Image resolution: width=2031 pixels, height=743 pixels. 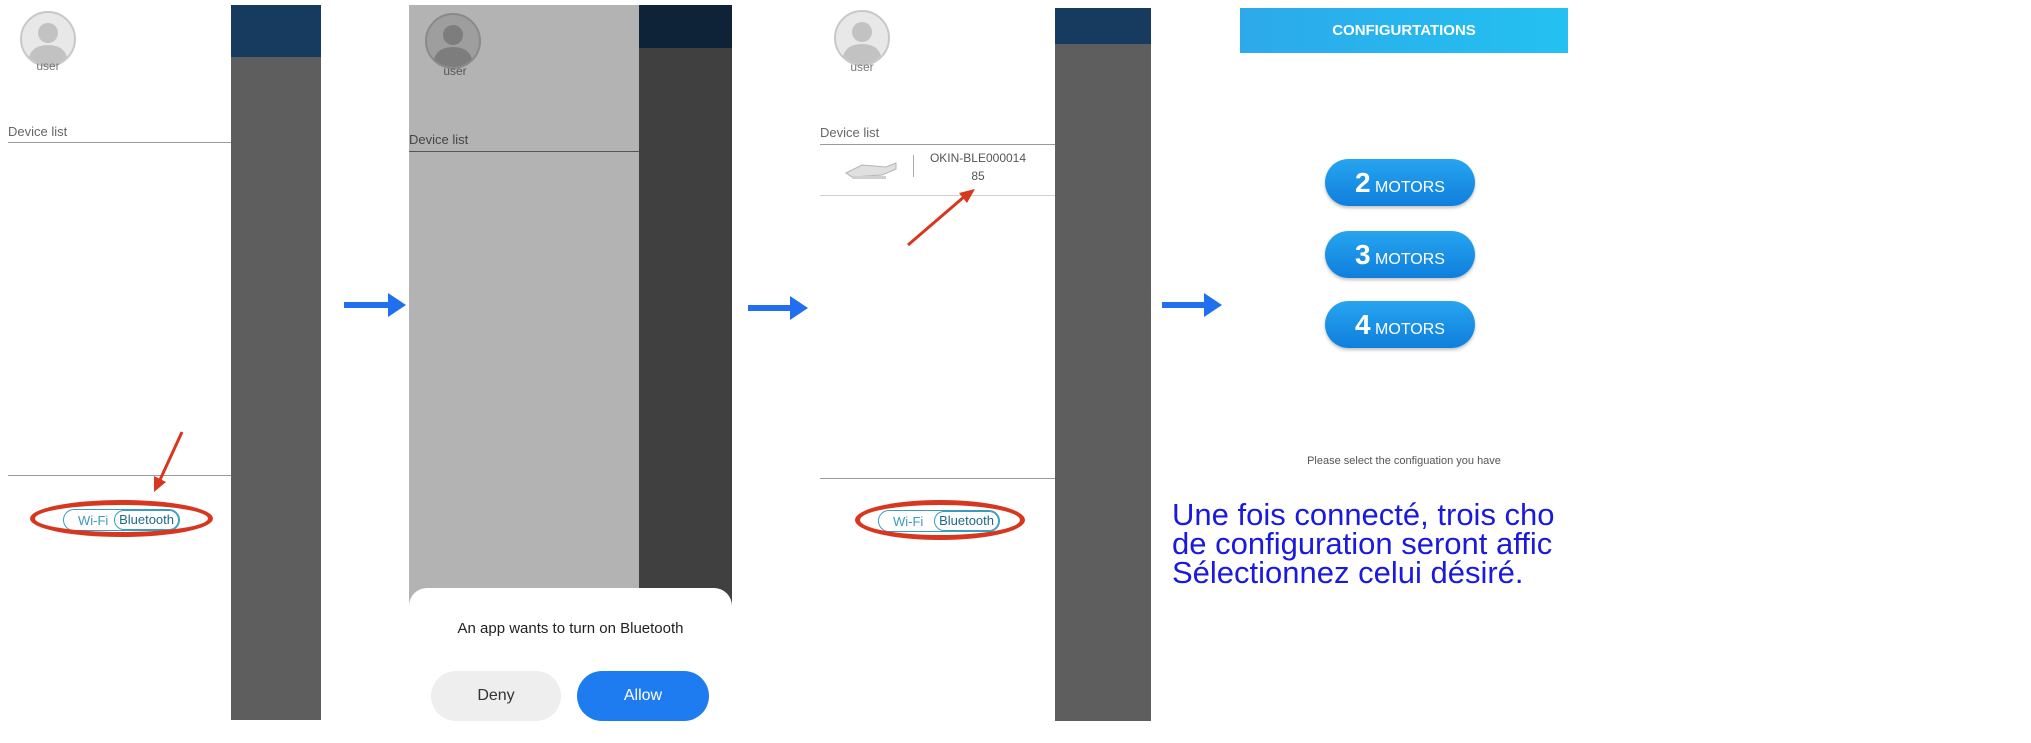 What do you see at coordinates (1404, 461) in the screenshot?
I see `configuration-hint: Please select the configuation you have` at bounding box center [1404, 461].